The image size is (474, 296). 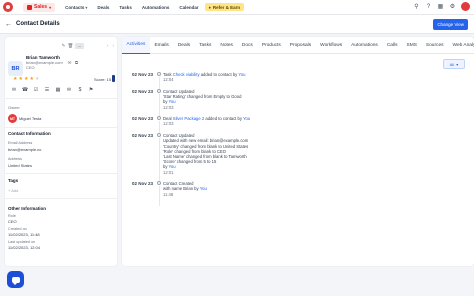 What do you see at coordinates (168, 172) in the screenshot?
I see `timeline-time: 12:01` at bounding box center [168, 172].